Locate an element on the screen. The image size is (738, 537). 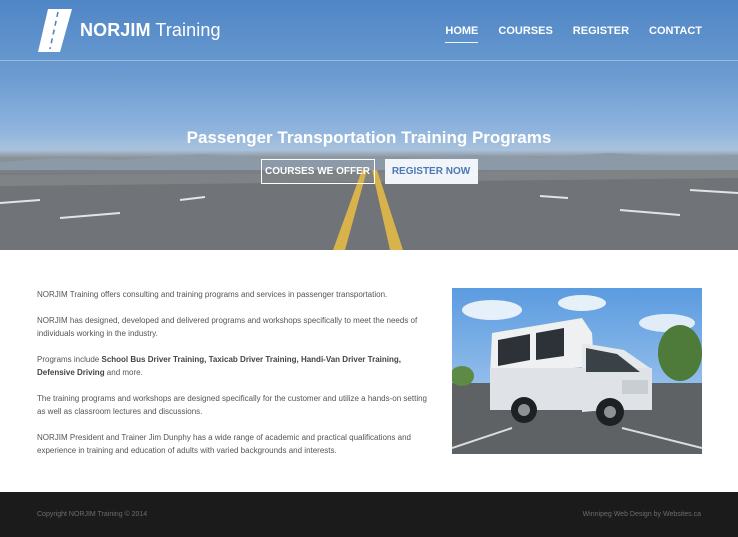
nav-contact: CONTACT is located at coordinates (675, 34).